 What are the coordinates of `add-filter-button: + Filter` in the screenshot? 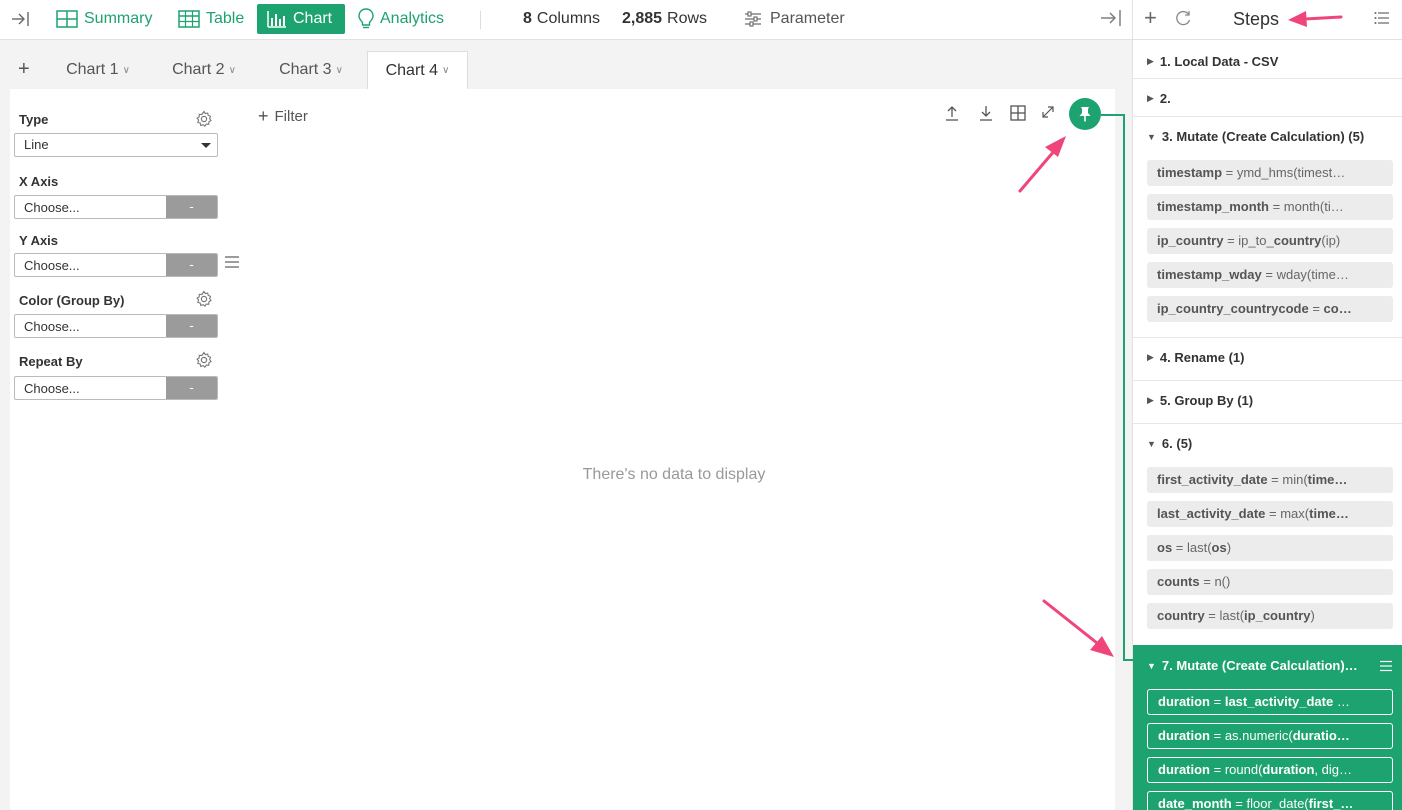 It's located at (283, 116).